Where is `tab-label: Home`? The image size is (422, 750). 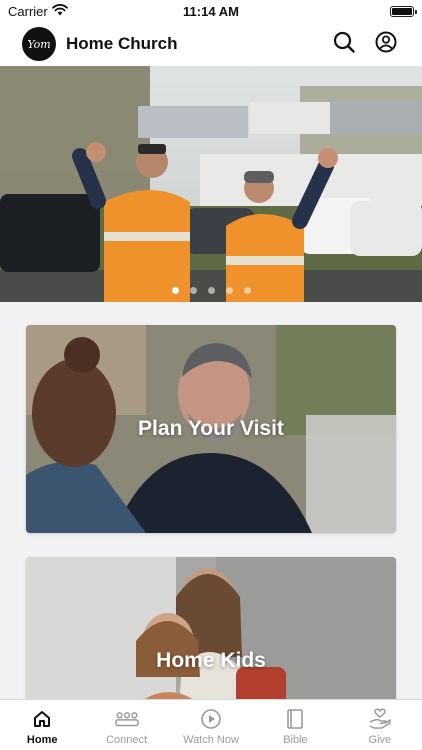
tab-label: Home is located at coordinates (42, 739).